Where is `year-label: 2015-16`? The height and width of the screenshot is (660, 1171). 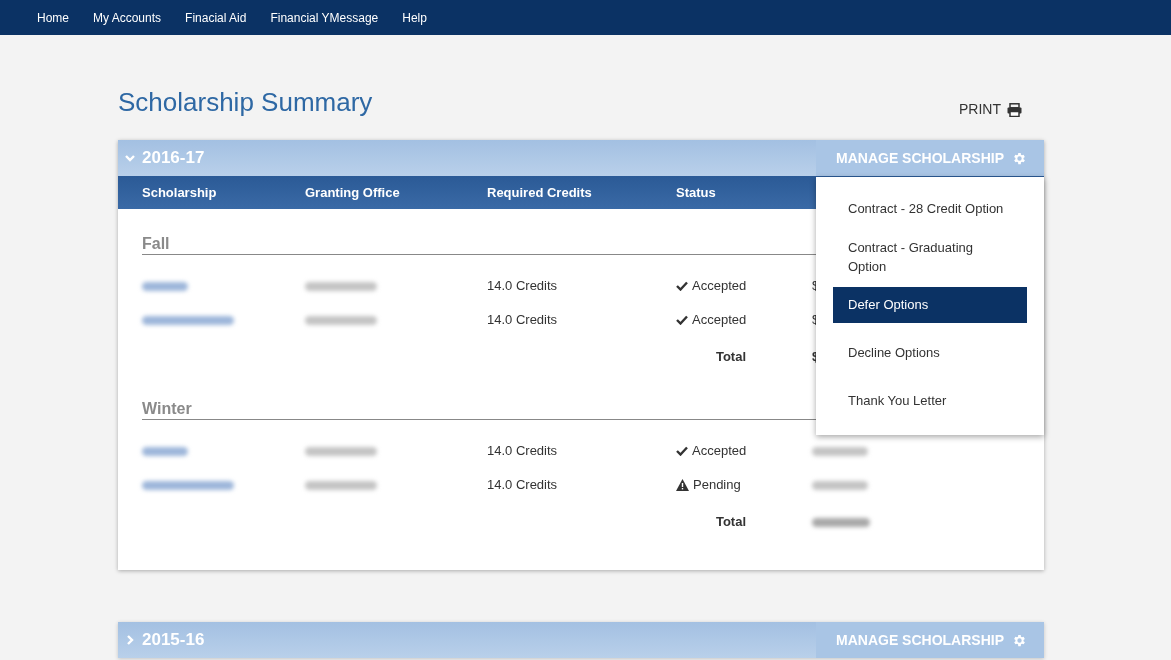
year-label: 2015-16 is located at coordinates (173, 640).